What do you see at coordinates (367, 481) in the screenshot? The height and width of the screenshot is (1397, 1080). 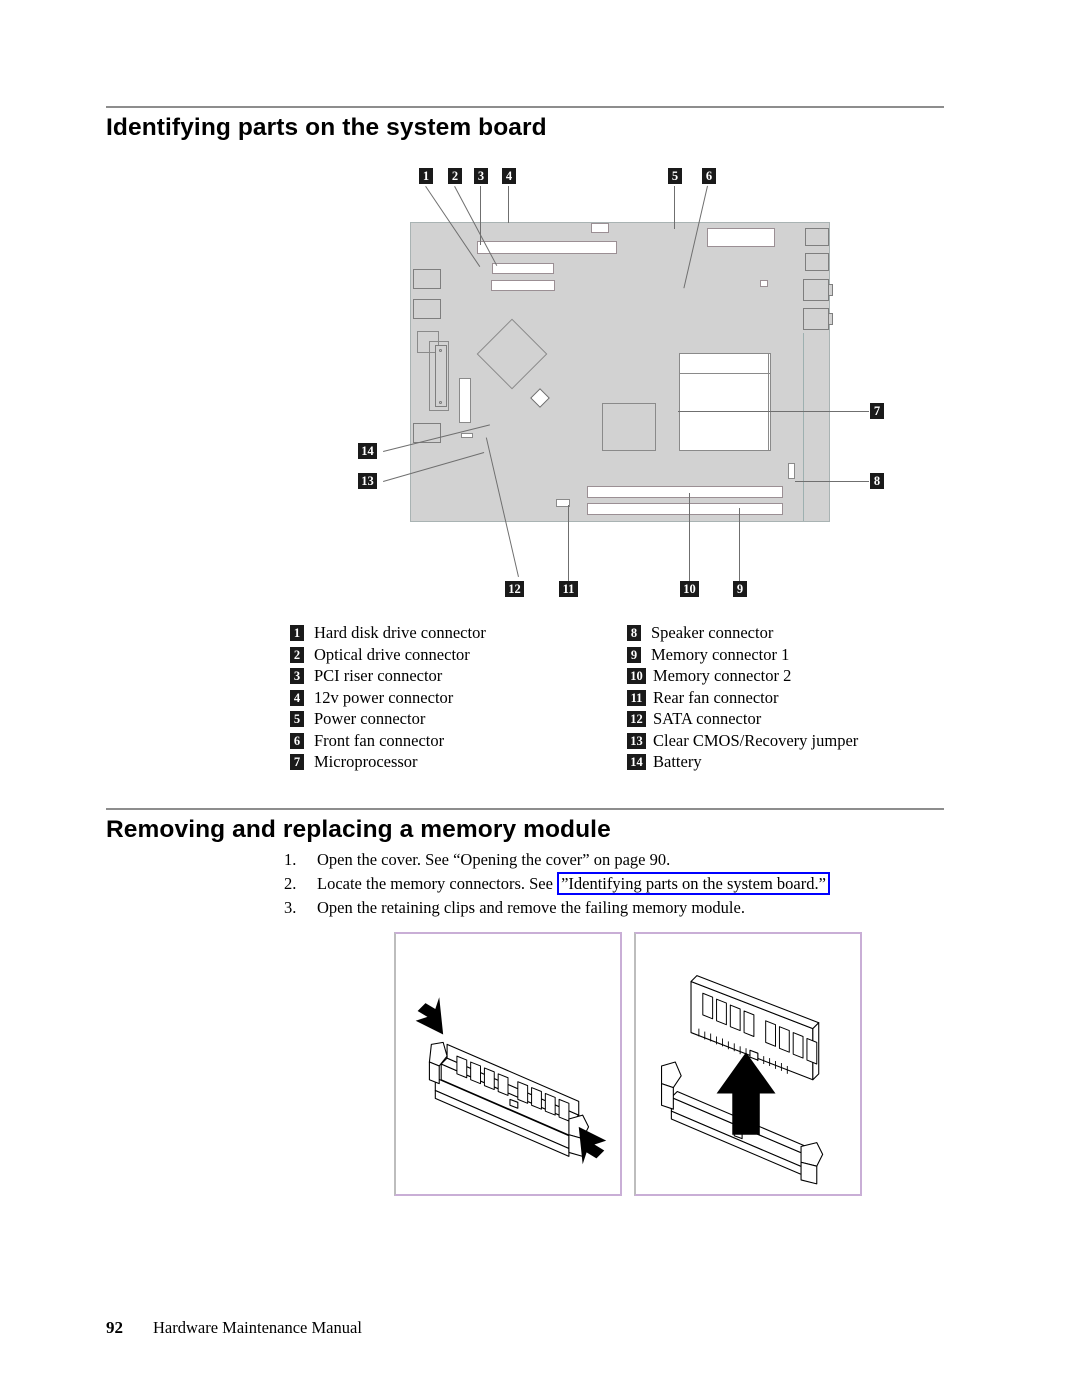 I see `callout-13: 13` at bounding box center [367, 481].